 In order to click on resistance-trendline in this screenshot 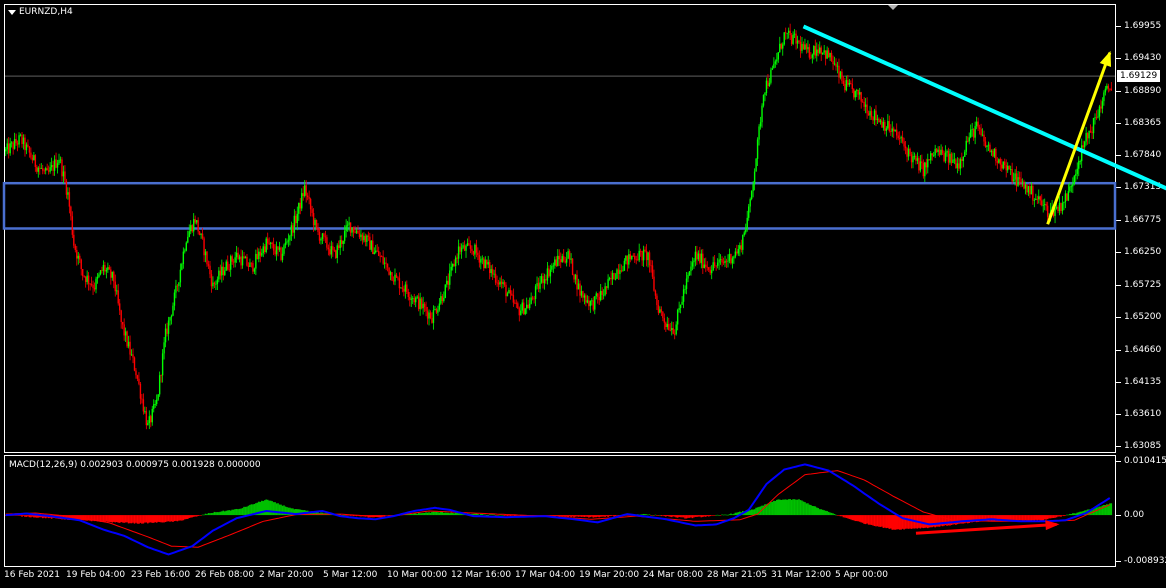, I will do `click(984, 107)`.